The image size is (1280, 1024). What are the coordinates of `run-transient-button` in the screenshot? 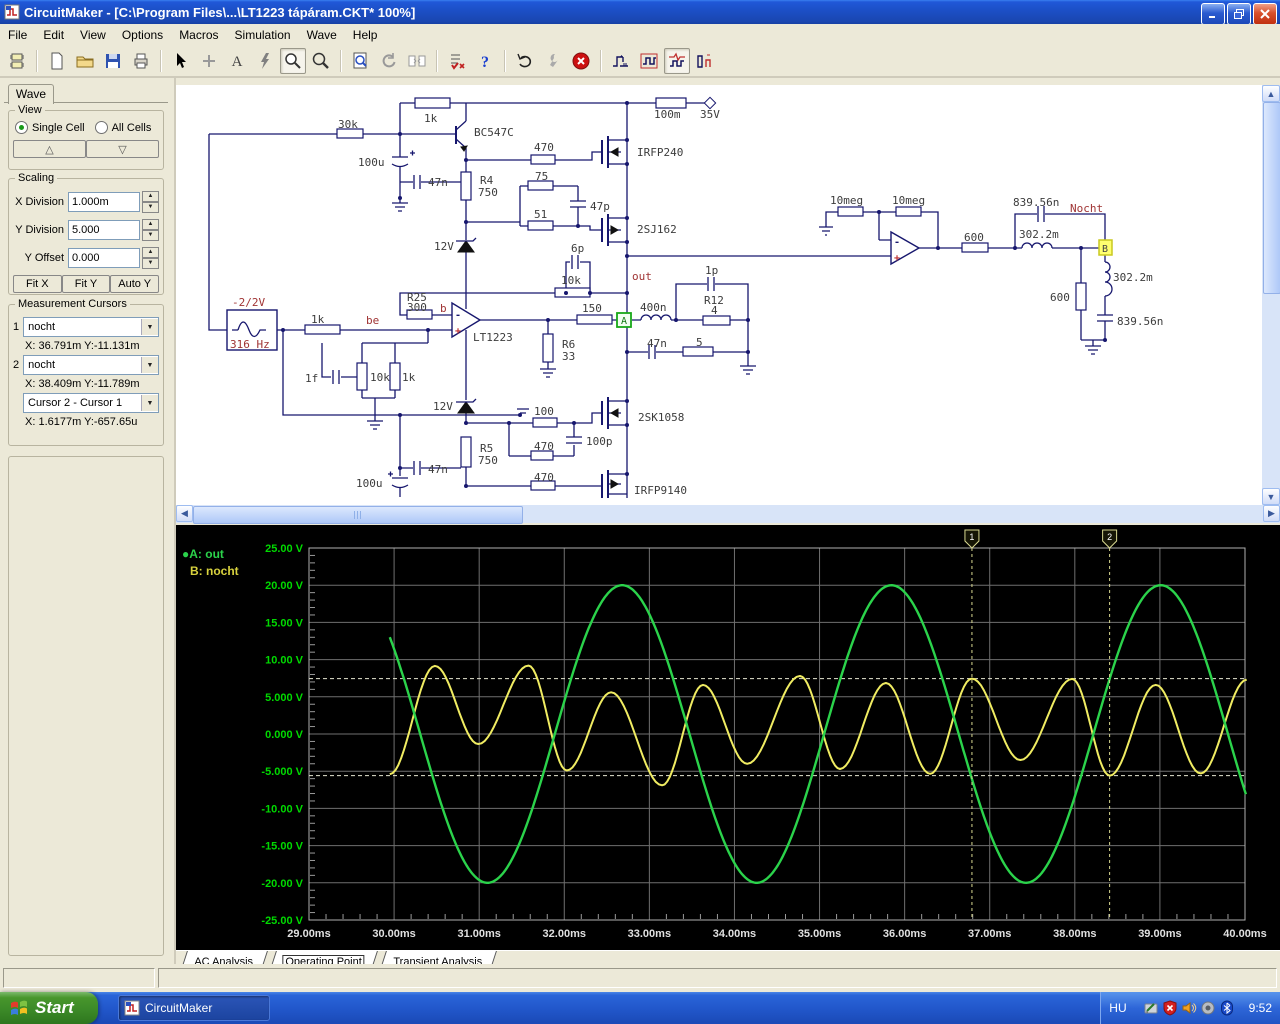 It's located at (677, 60).